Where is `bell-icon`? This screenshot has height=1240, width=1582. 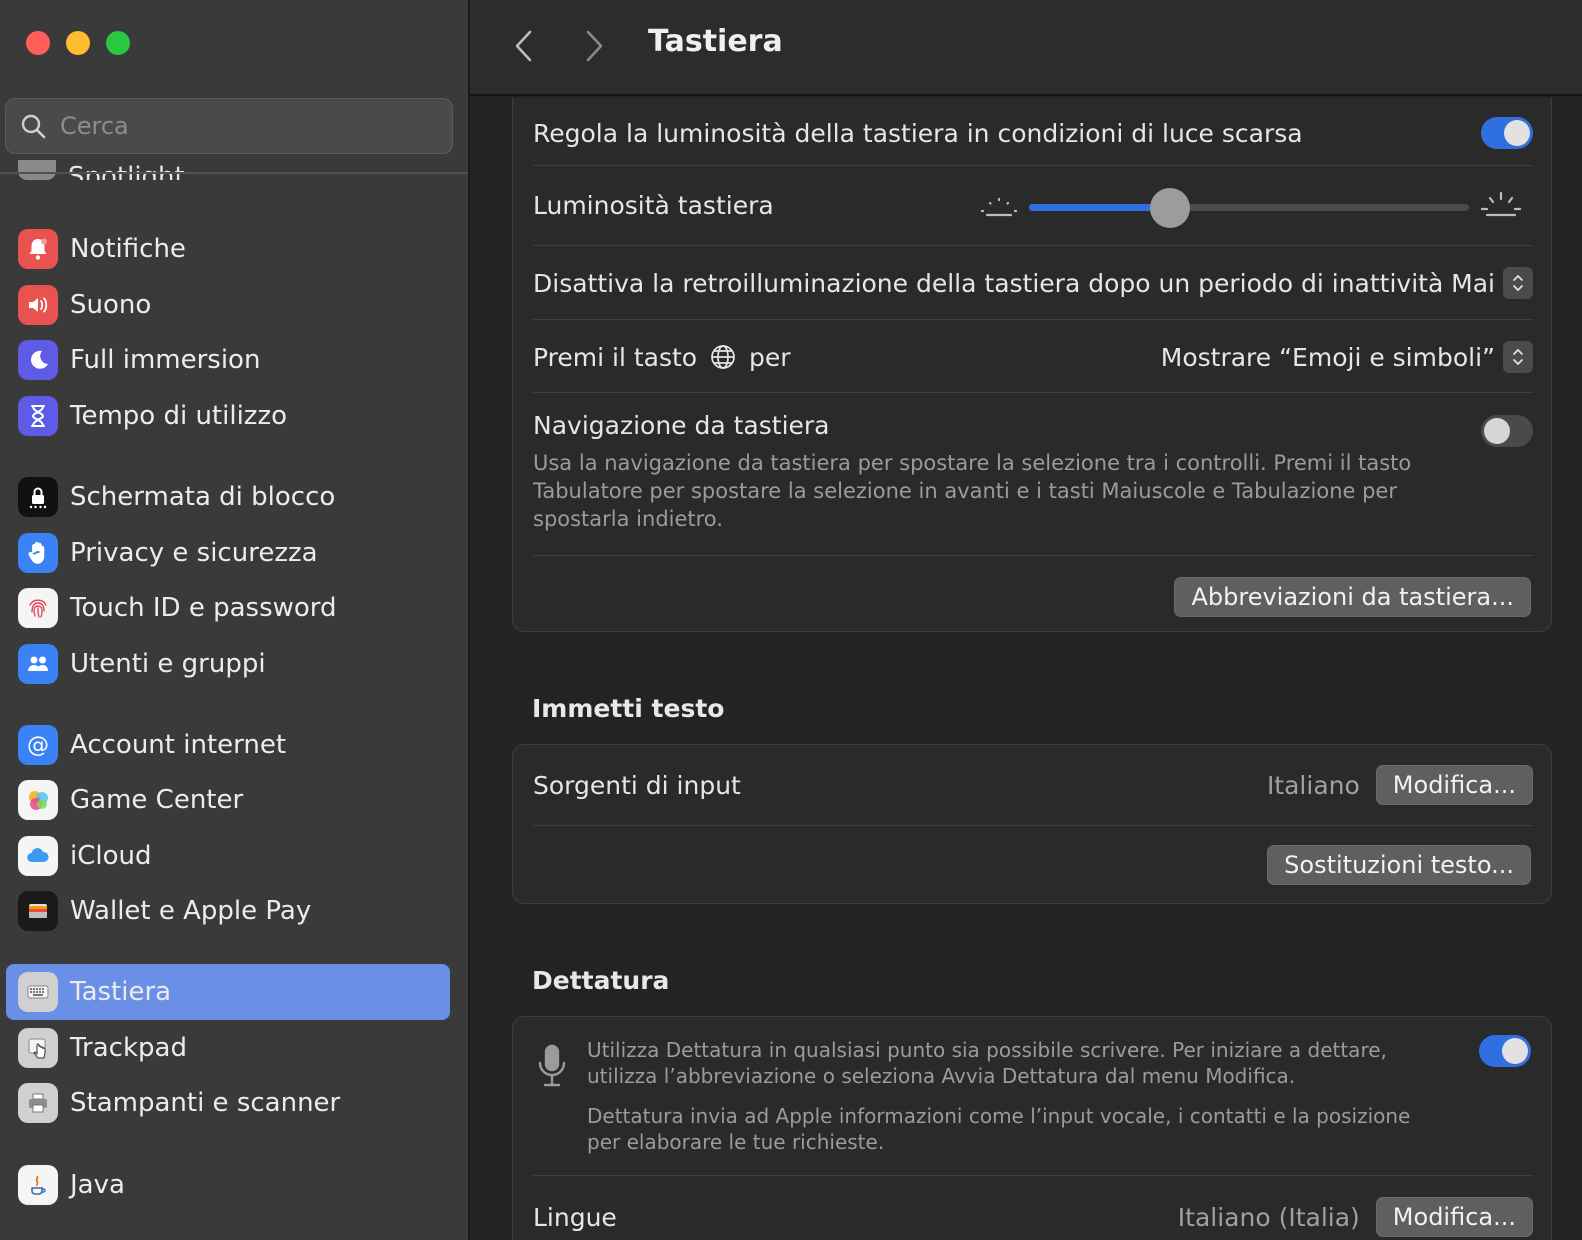
bell-icon is located at coordinates (38, 249).